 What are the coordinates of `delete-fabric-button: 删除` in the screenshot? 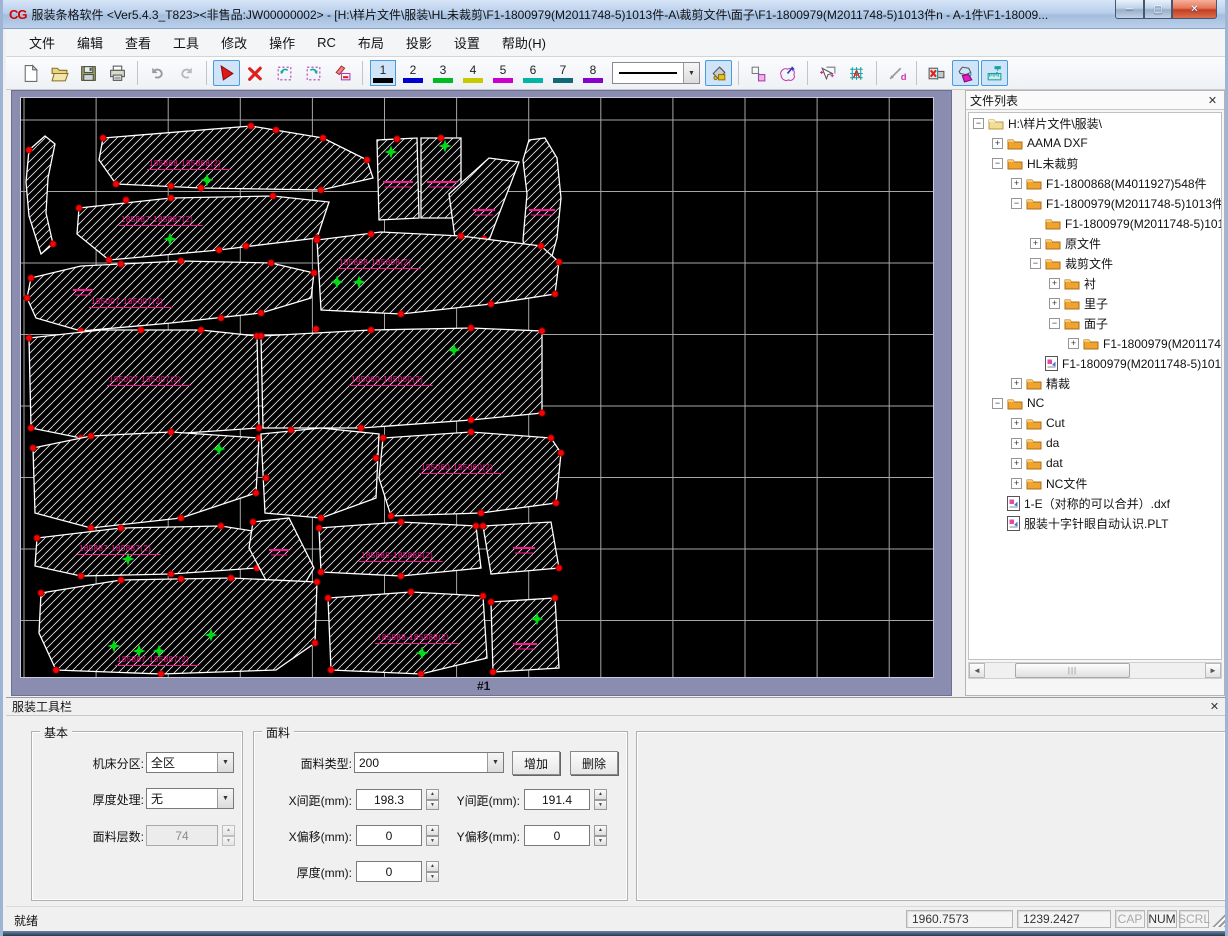 It's located at (594, 763).